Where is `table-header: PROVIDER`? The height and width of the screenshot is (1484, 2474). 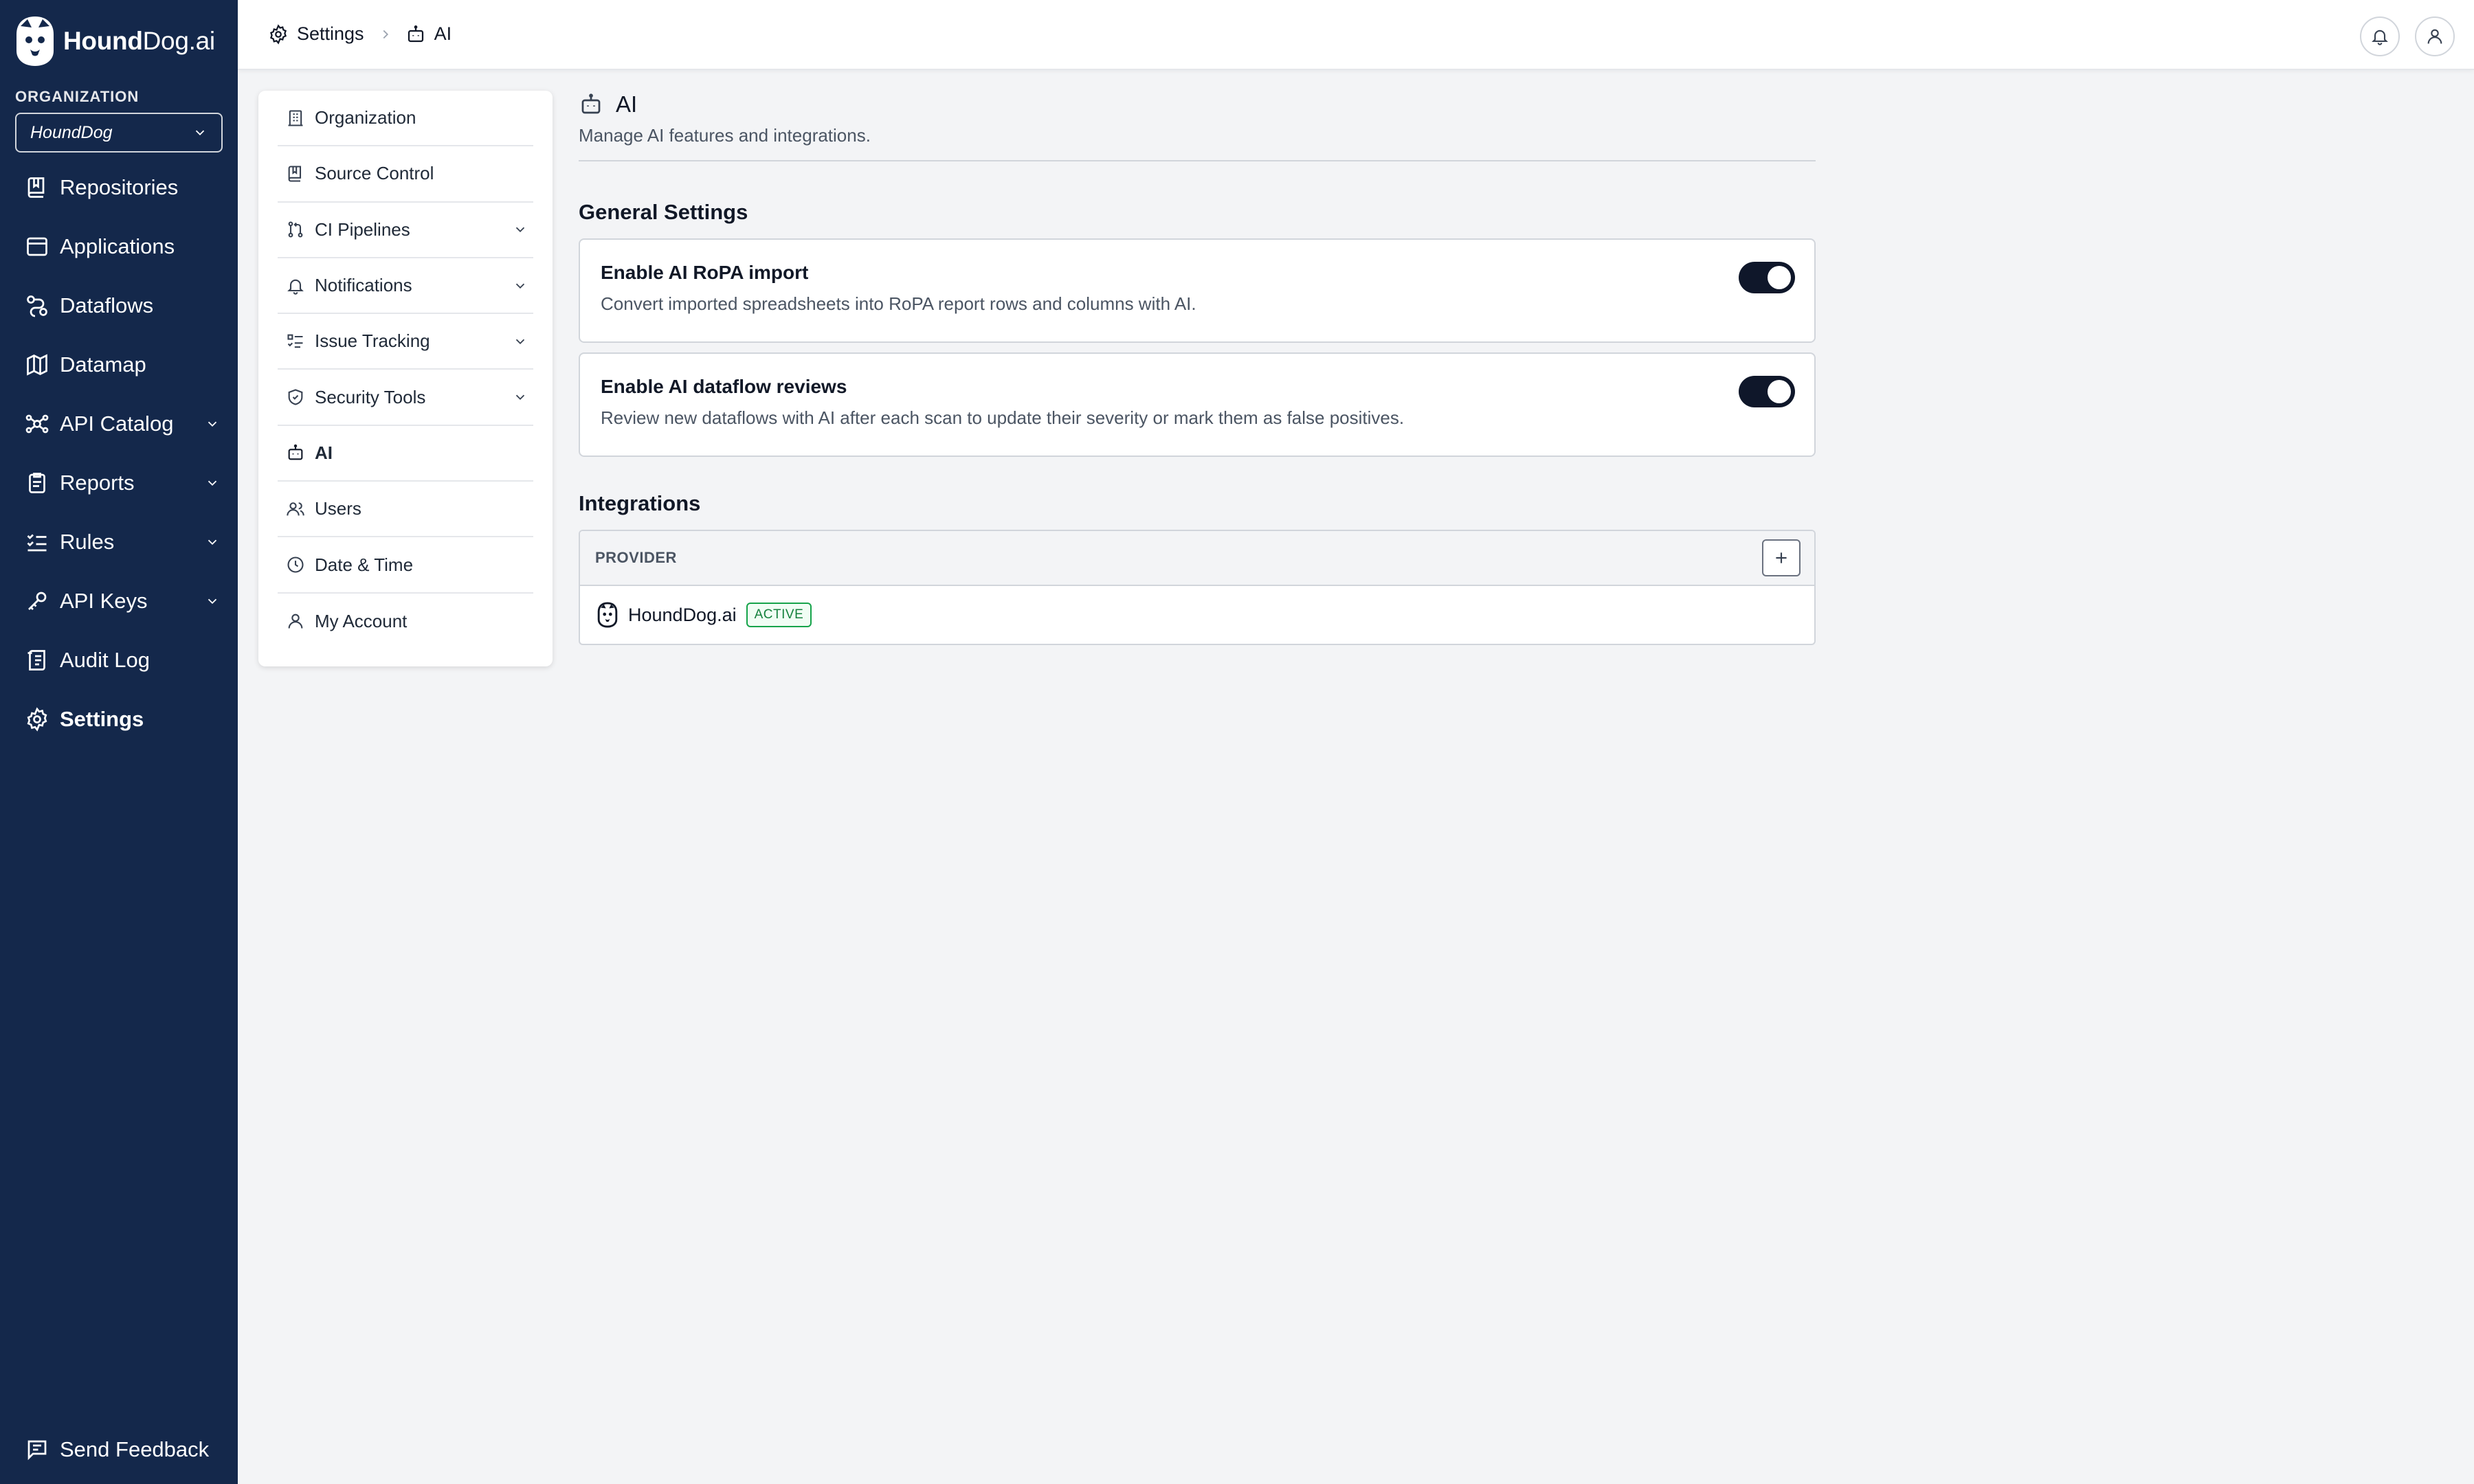
table-header: PROVIDER is located at coordinates (1197, 558).